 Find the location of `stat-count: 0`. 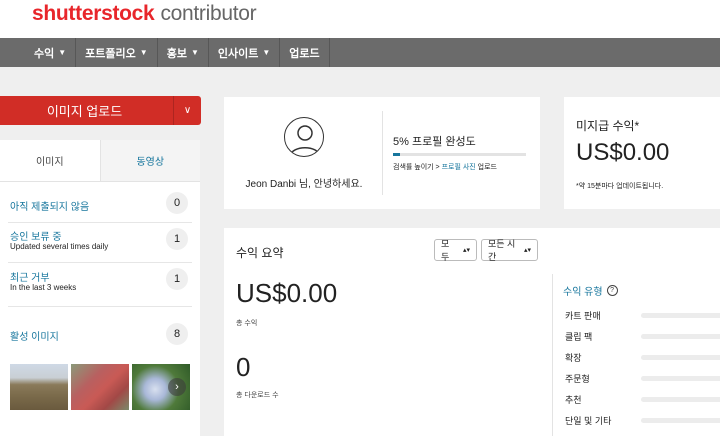

stat-count: 0 is located at coordinates (177, 203).